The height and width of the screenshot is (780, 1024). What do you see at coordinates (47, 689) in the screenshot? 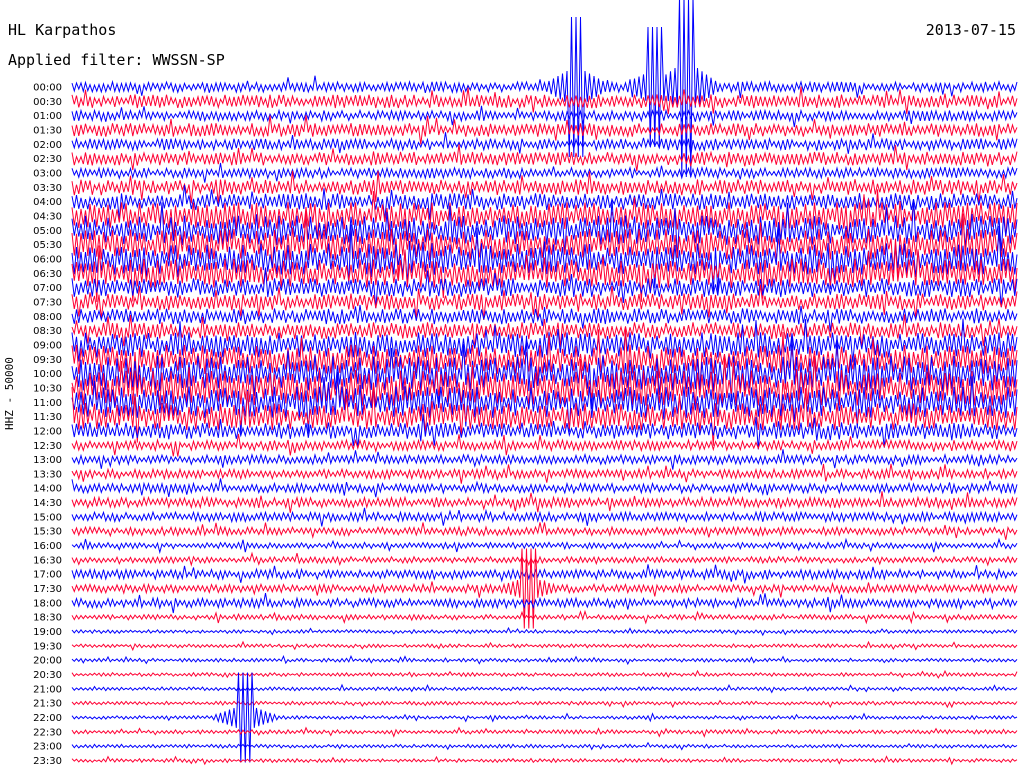
I see `tick-label-2100: 21:00` at bounding box center [47, 689].